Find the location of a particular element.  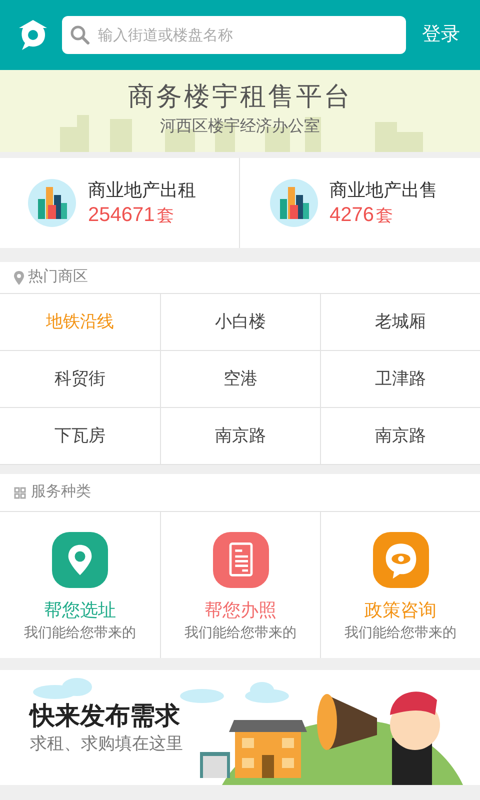

stat-count: 4276 is located at coordinates (352, 215).